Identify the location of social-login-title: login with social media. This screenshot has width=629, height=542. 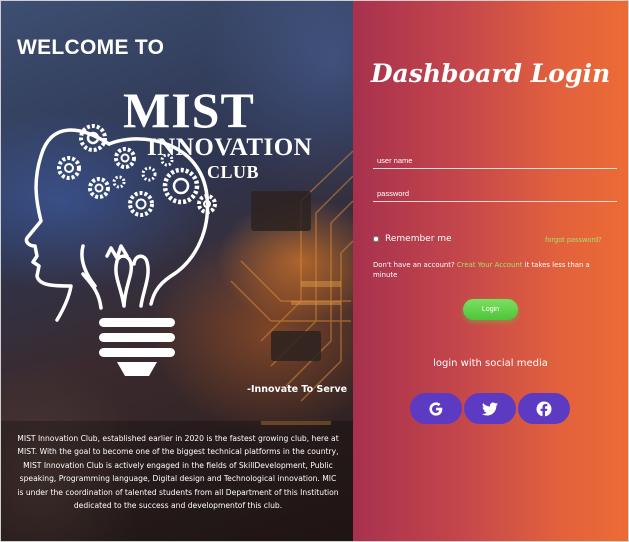
(490, 363).